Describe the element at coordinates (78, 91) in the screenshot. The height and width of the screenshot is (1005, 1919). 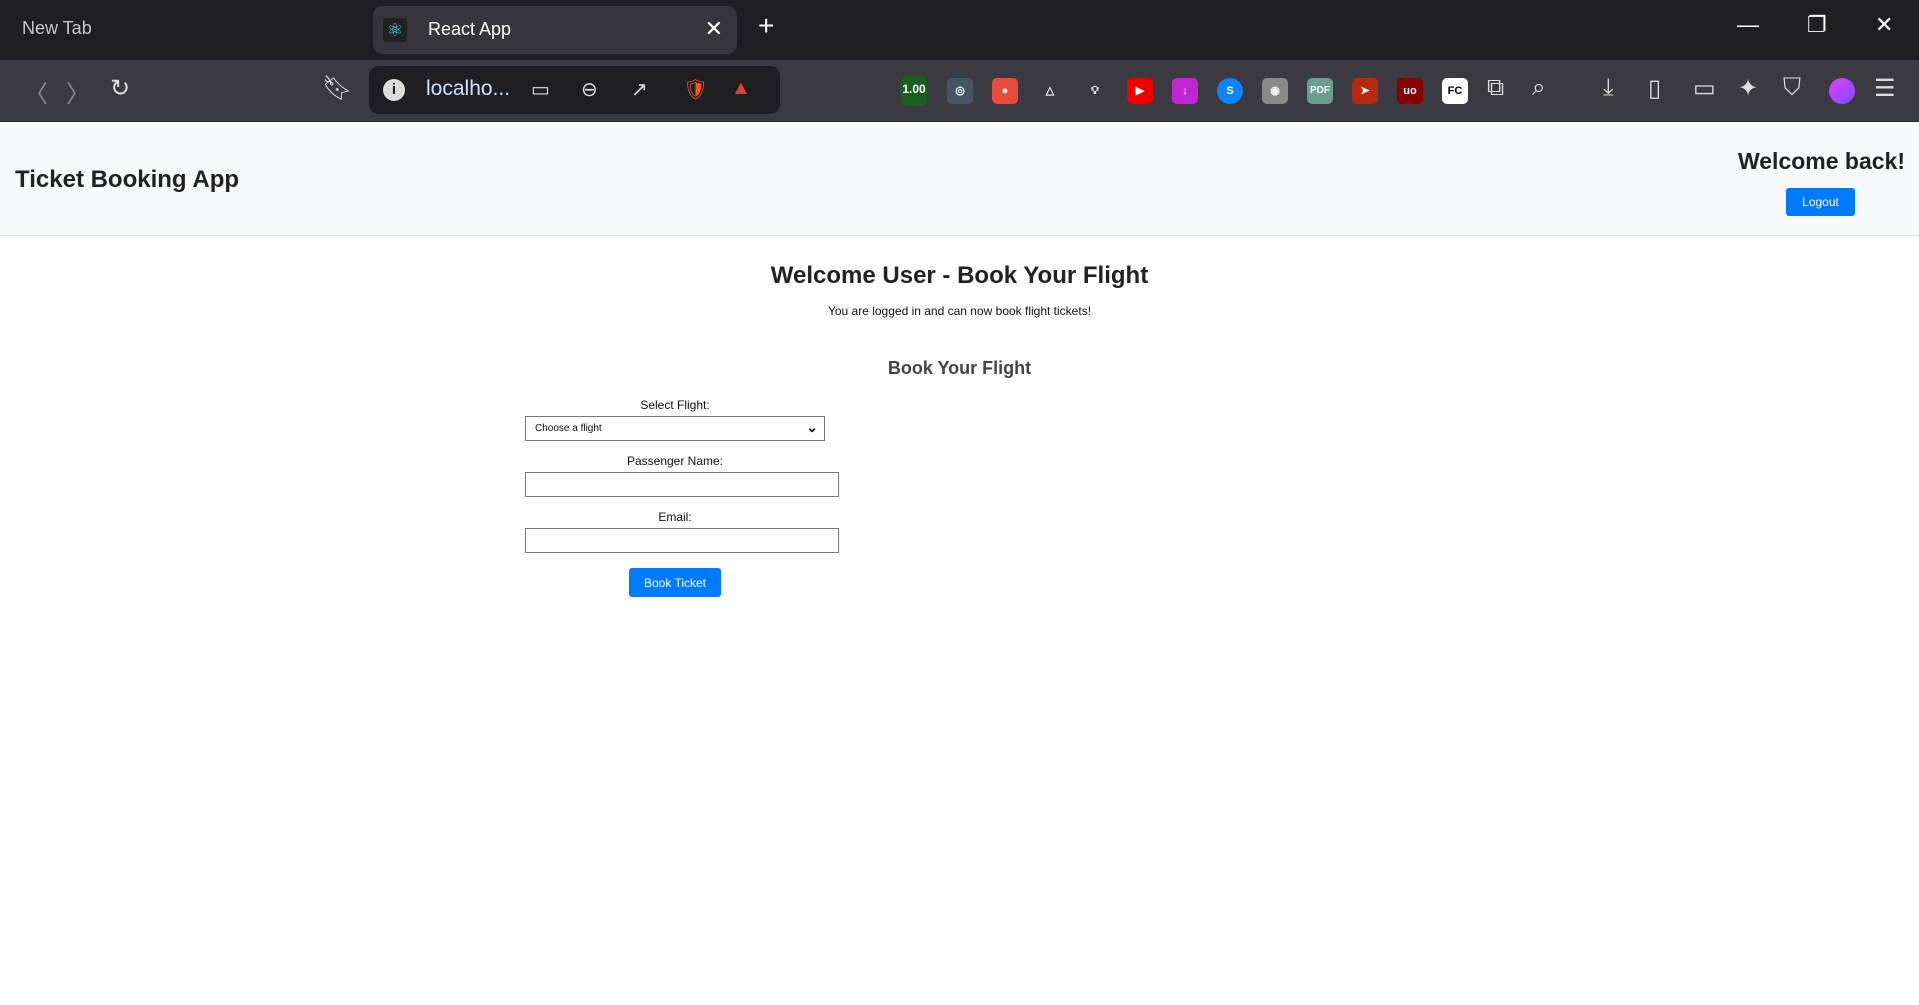
I see `forward-icon: 〉` at that location.